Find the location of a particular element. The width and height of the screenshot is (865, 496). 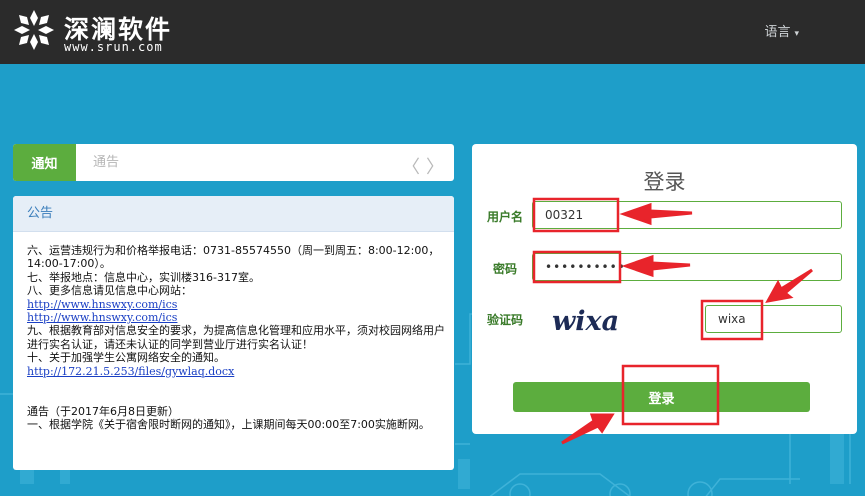

captcha-input is located at coordinates (773, 319).